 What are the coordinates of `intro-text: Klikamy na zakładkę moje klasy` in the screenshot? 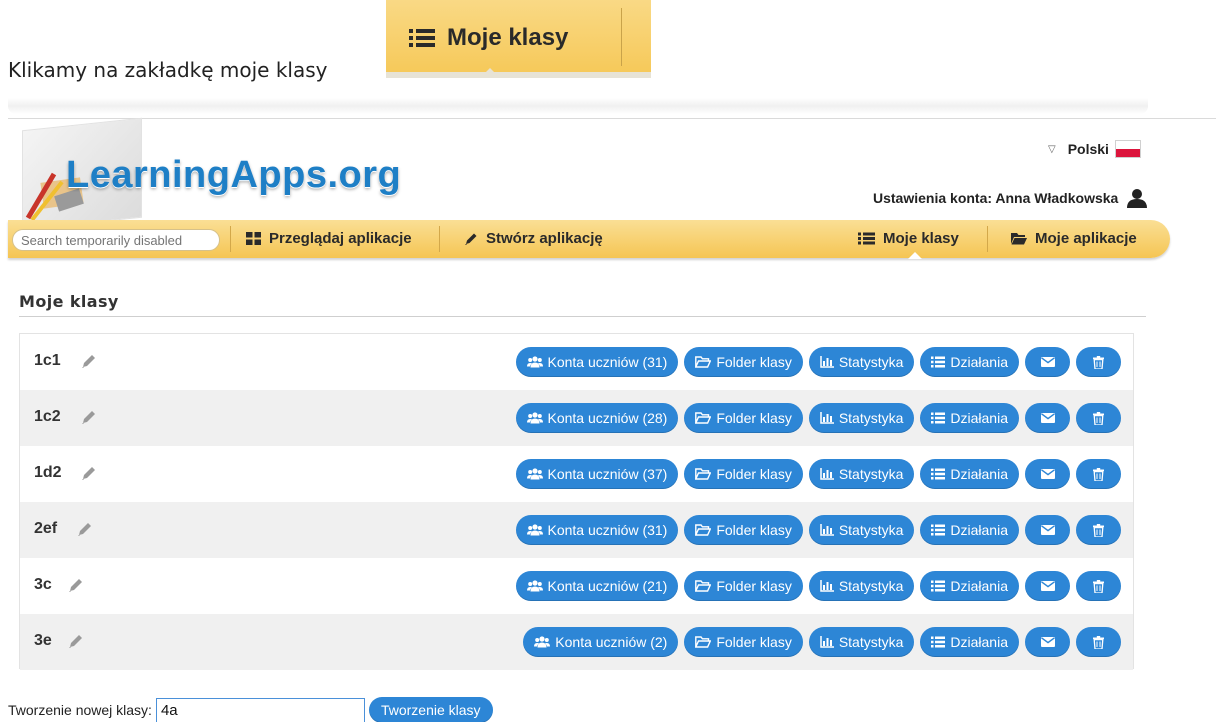 It's located at (168, 70).